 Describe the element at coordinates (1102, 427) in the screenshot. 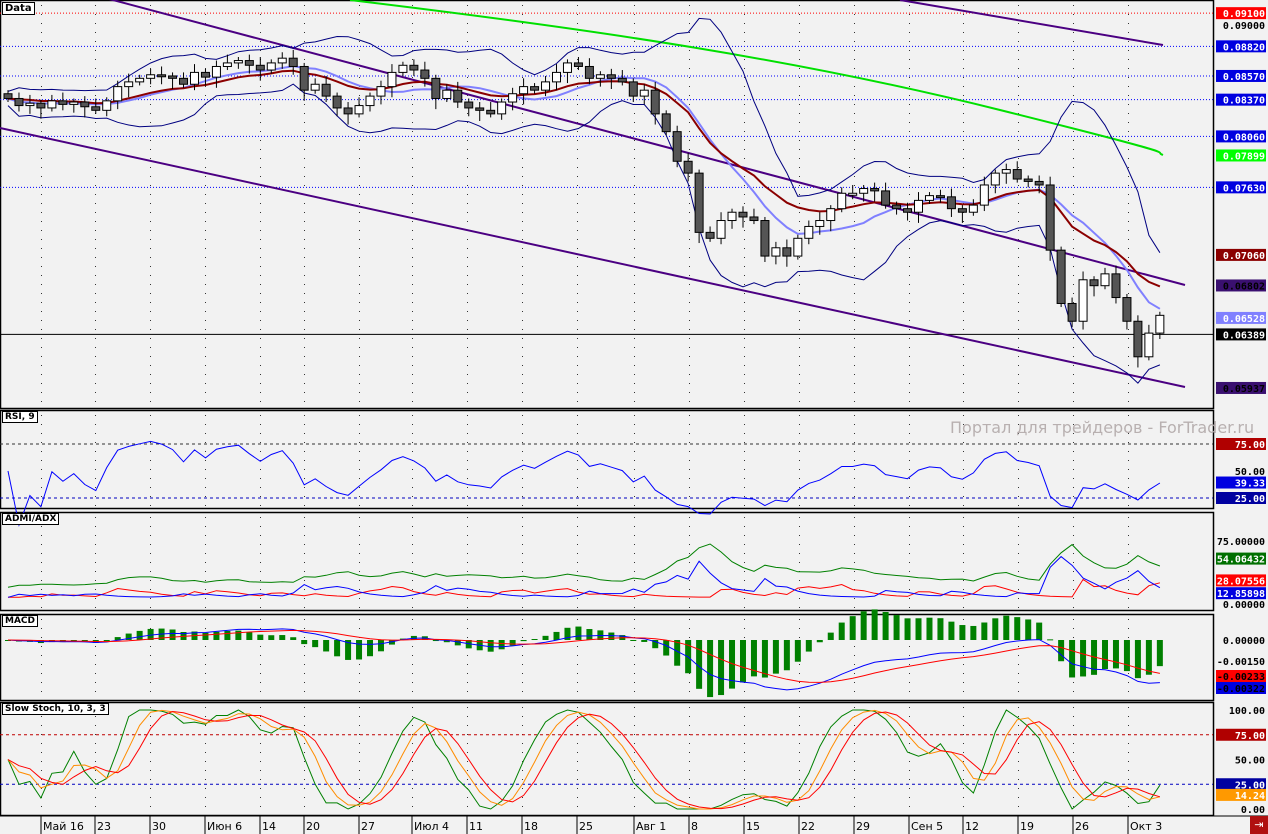

I see `watermark: Портал для трейдеров - ForTrader.ru` at that location.